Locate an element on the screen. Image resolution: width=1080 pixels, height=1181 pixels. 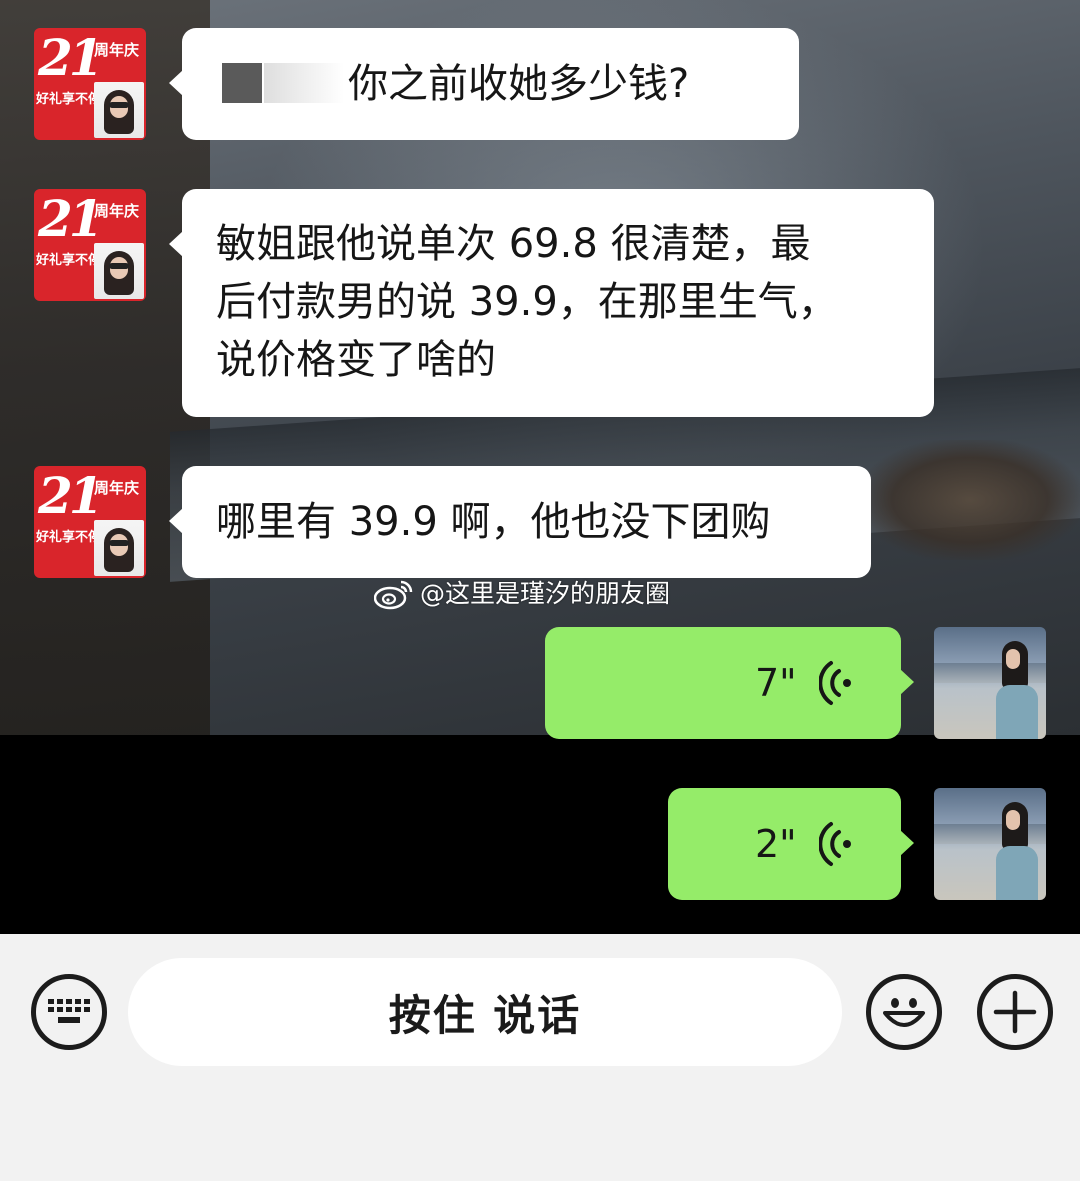
voice-duration: 7" is located at coordinates (776, 683).